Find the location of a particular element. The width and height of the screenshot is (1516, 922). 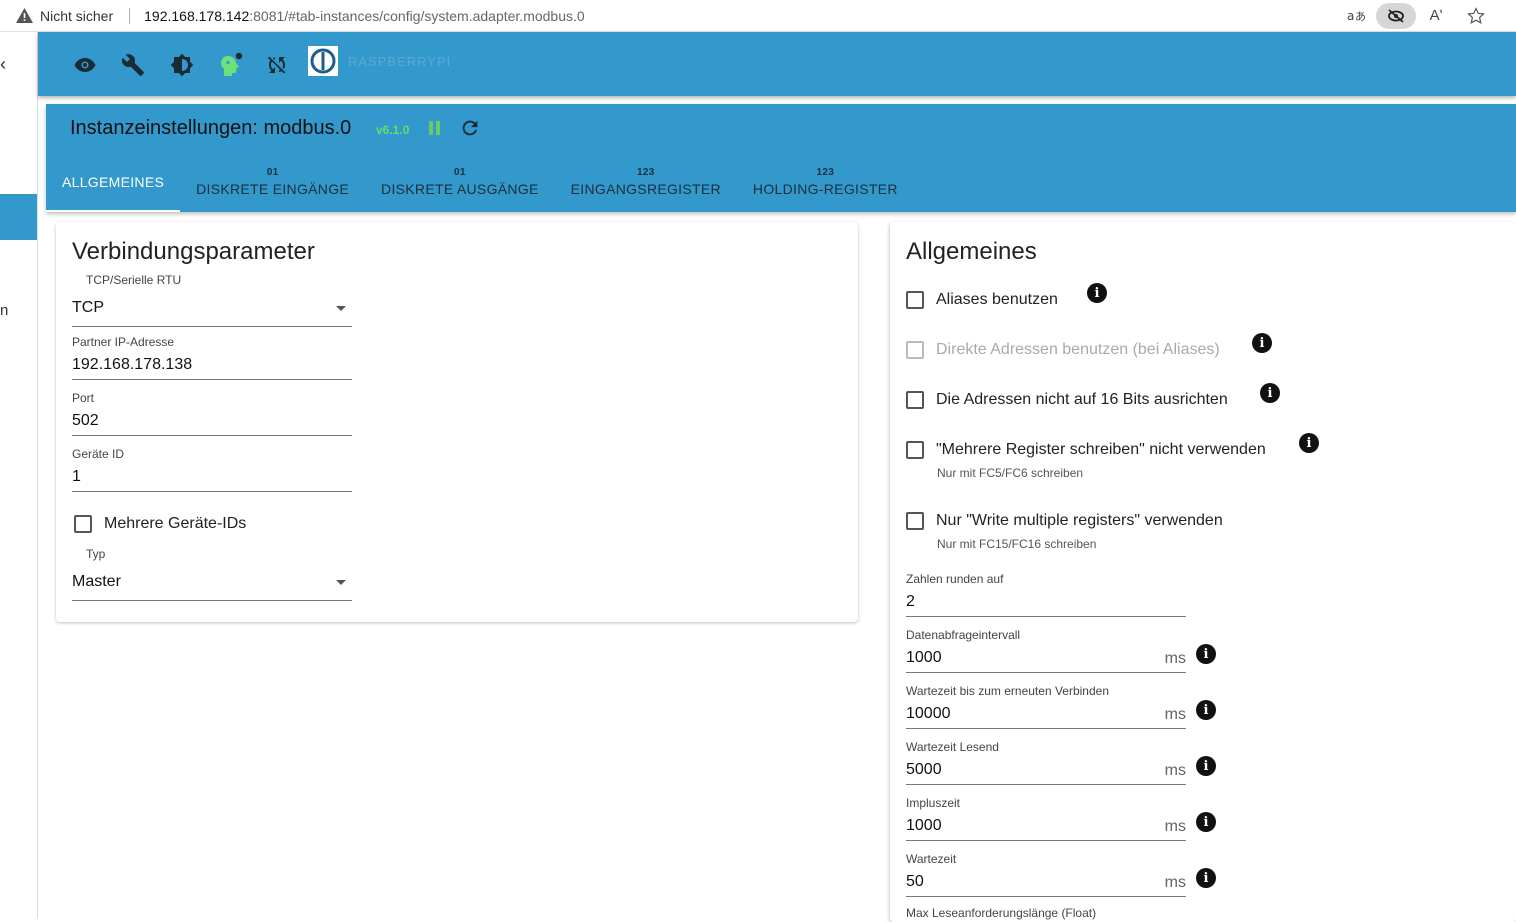

reconnect-label: Wartezeit bis zum erneuten Verbinden is located at coordinates (1007, 691).